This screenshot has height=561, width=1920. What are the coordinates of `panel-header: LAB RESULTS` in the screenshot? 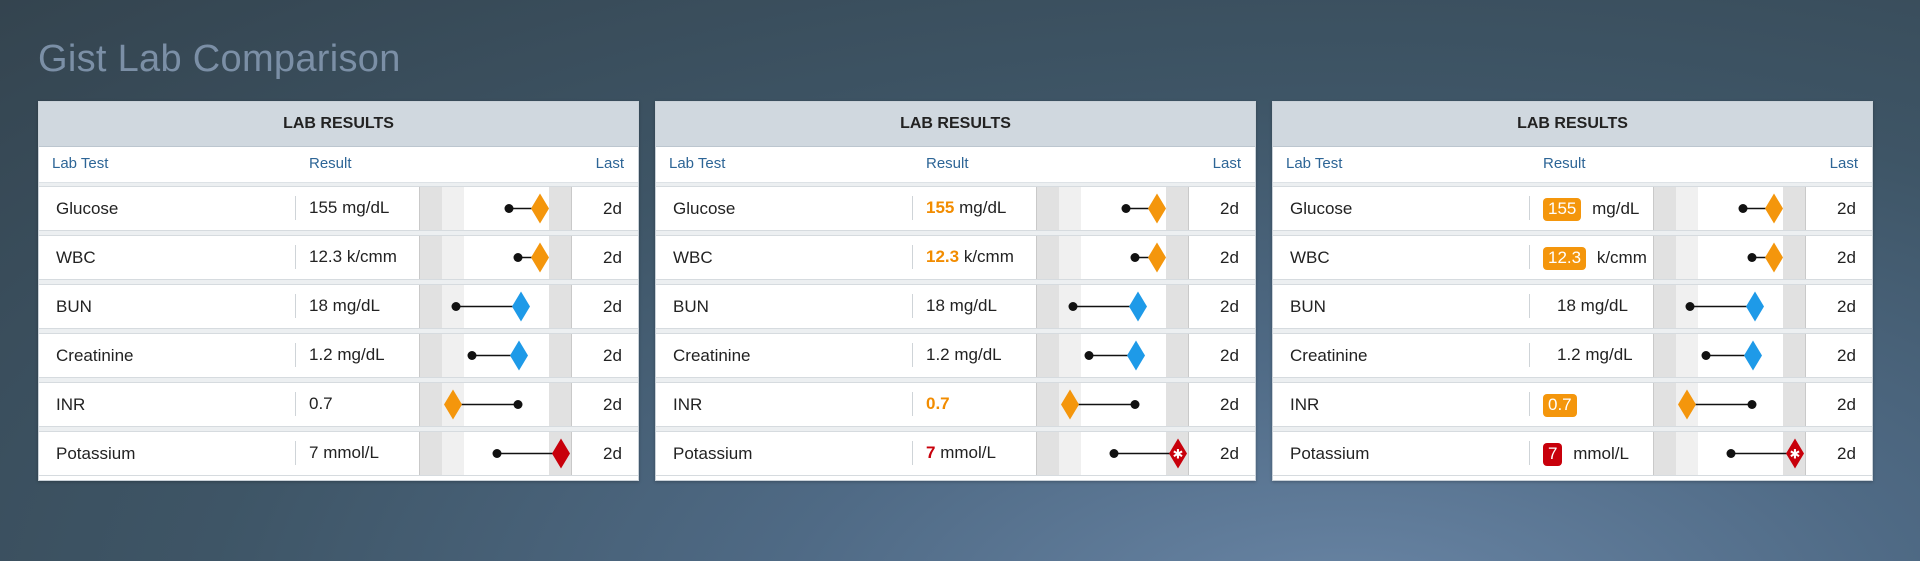 It's located at (1572, 124).